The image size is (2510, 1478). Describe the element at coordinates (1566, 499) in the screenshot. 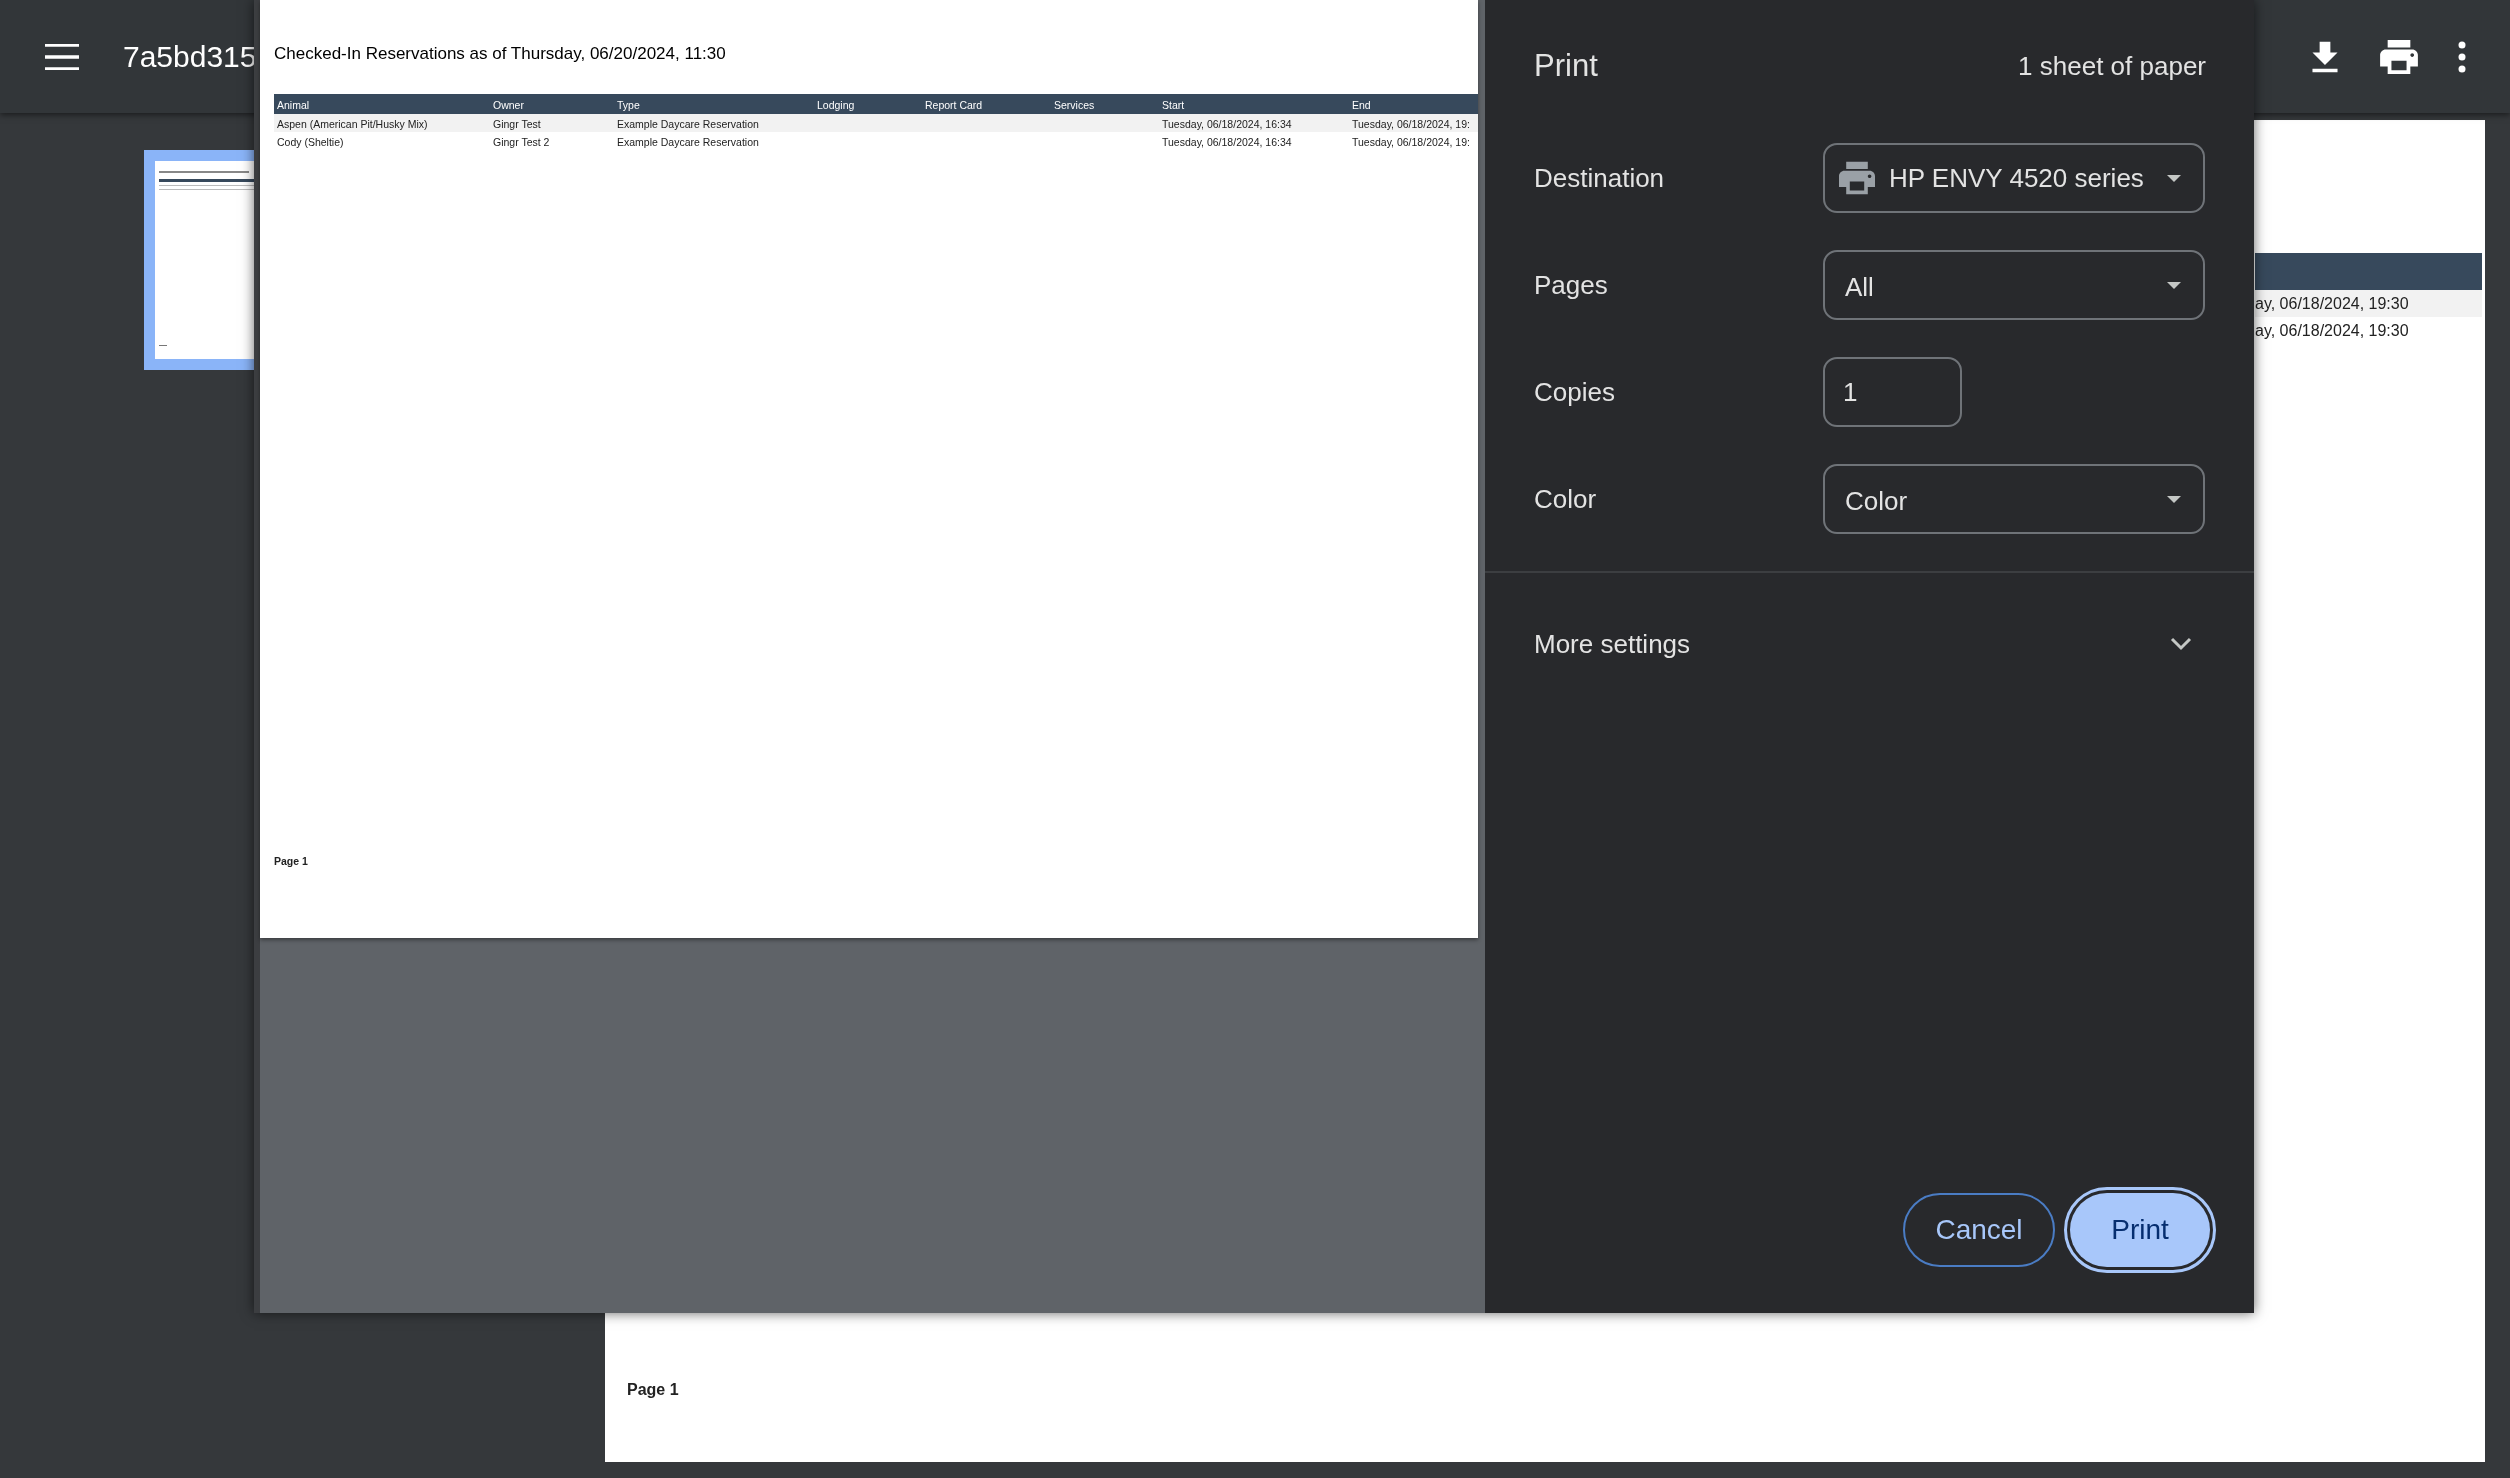

I see `setting-label: Color` at that location.